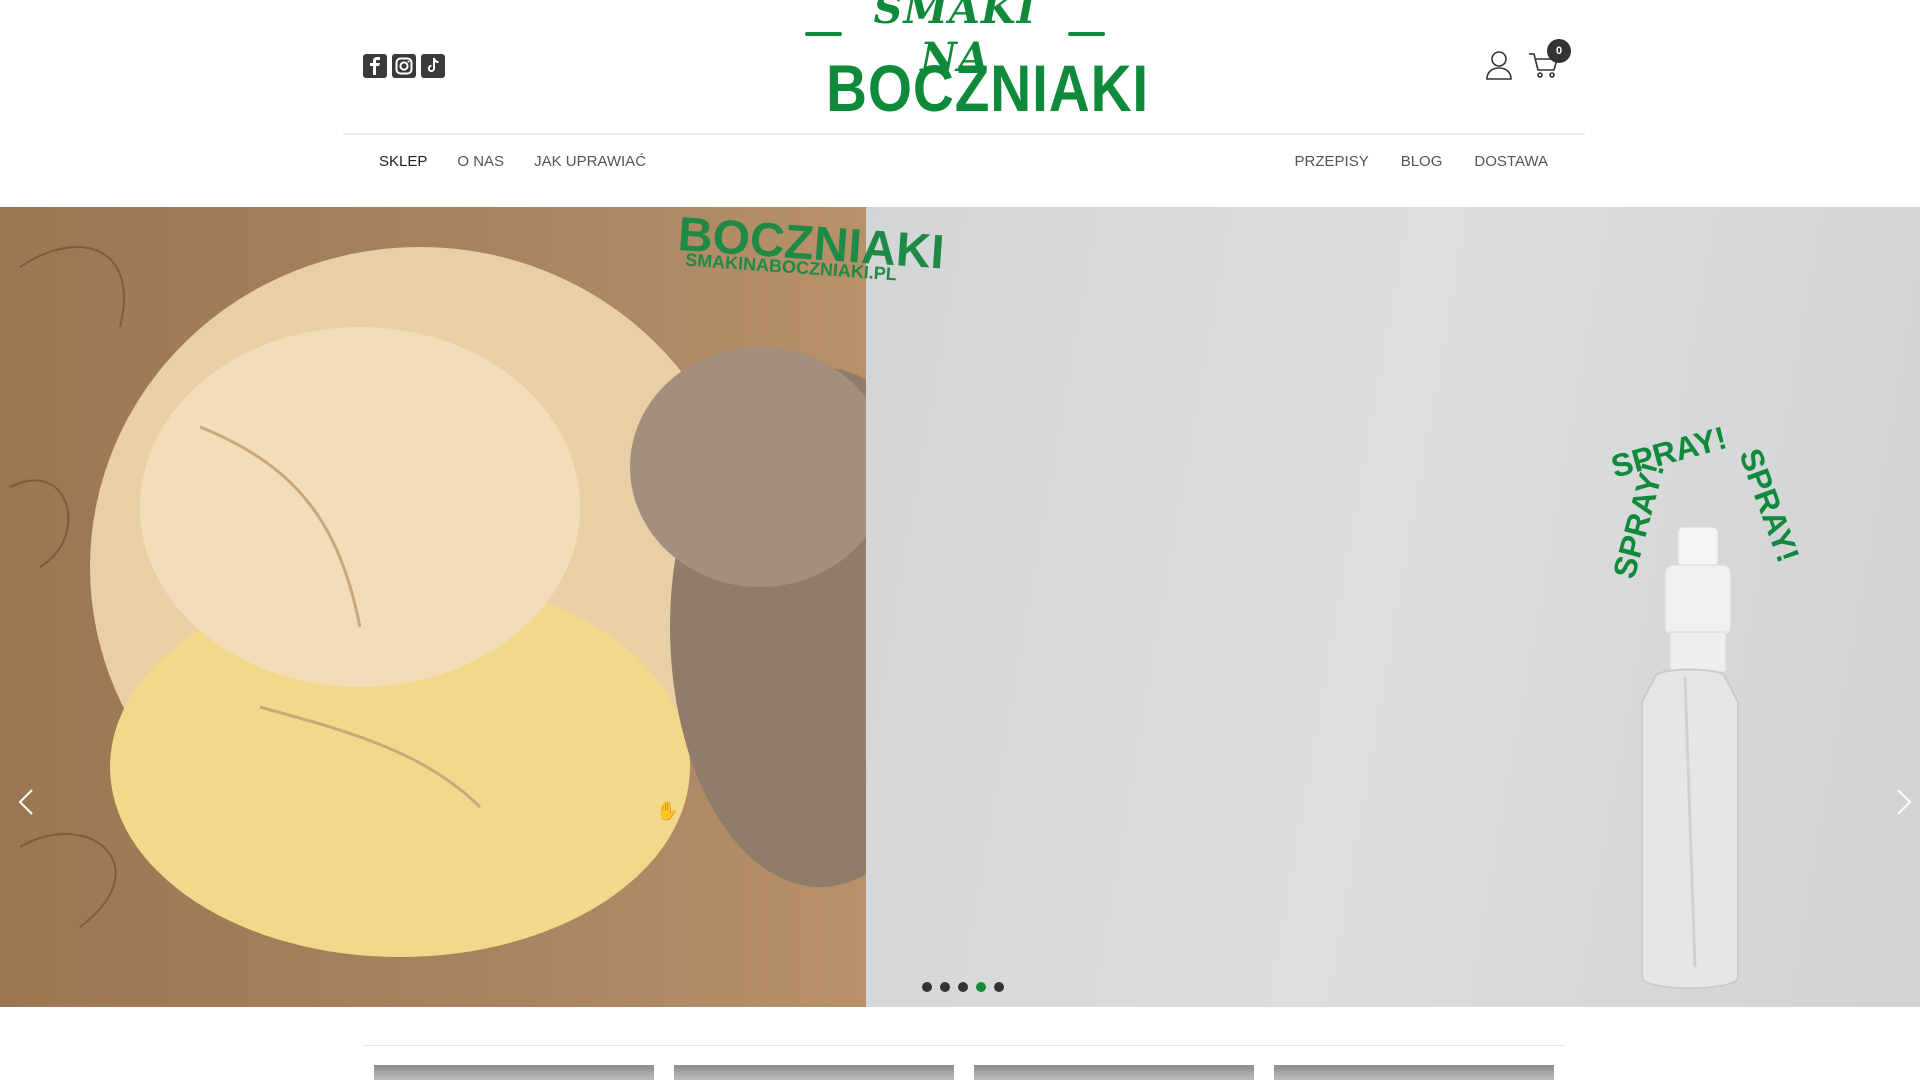 The image size is (1920, 1080). What do you see at coordinates (1690, 758) in the screenshot?
I see `spray-bottle-image` at bounding box center [1690, 758].